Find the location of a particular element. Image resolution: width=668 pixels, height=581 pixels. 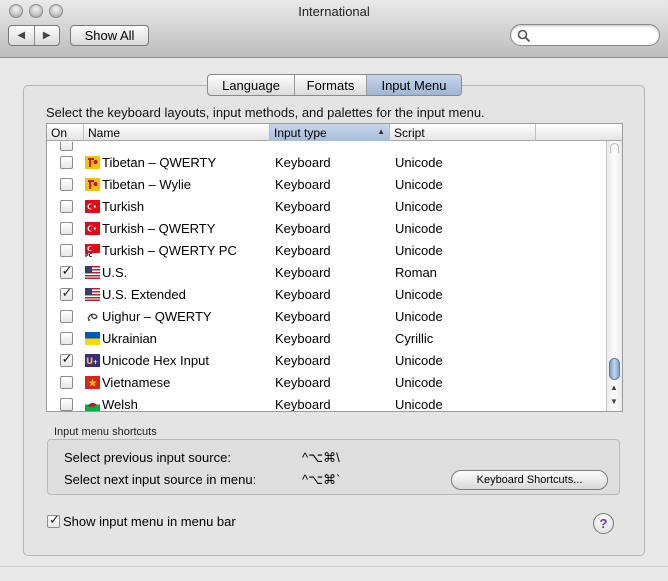

table-row: U+Unicode Hex Input Keyboard Unicode is located at coordinates (327, 360).